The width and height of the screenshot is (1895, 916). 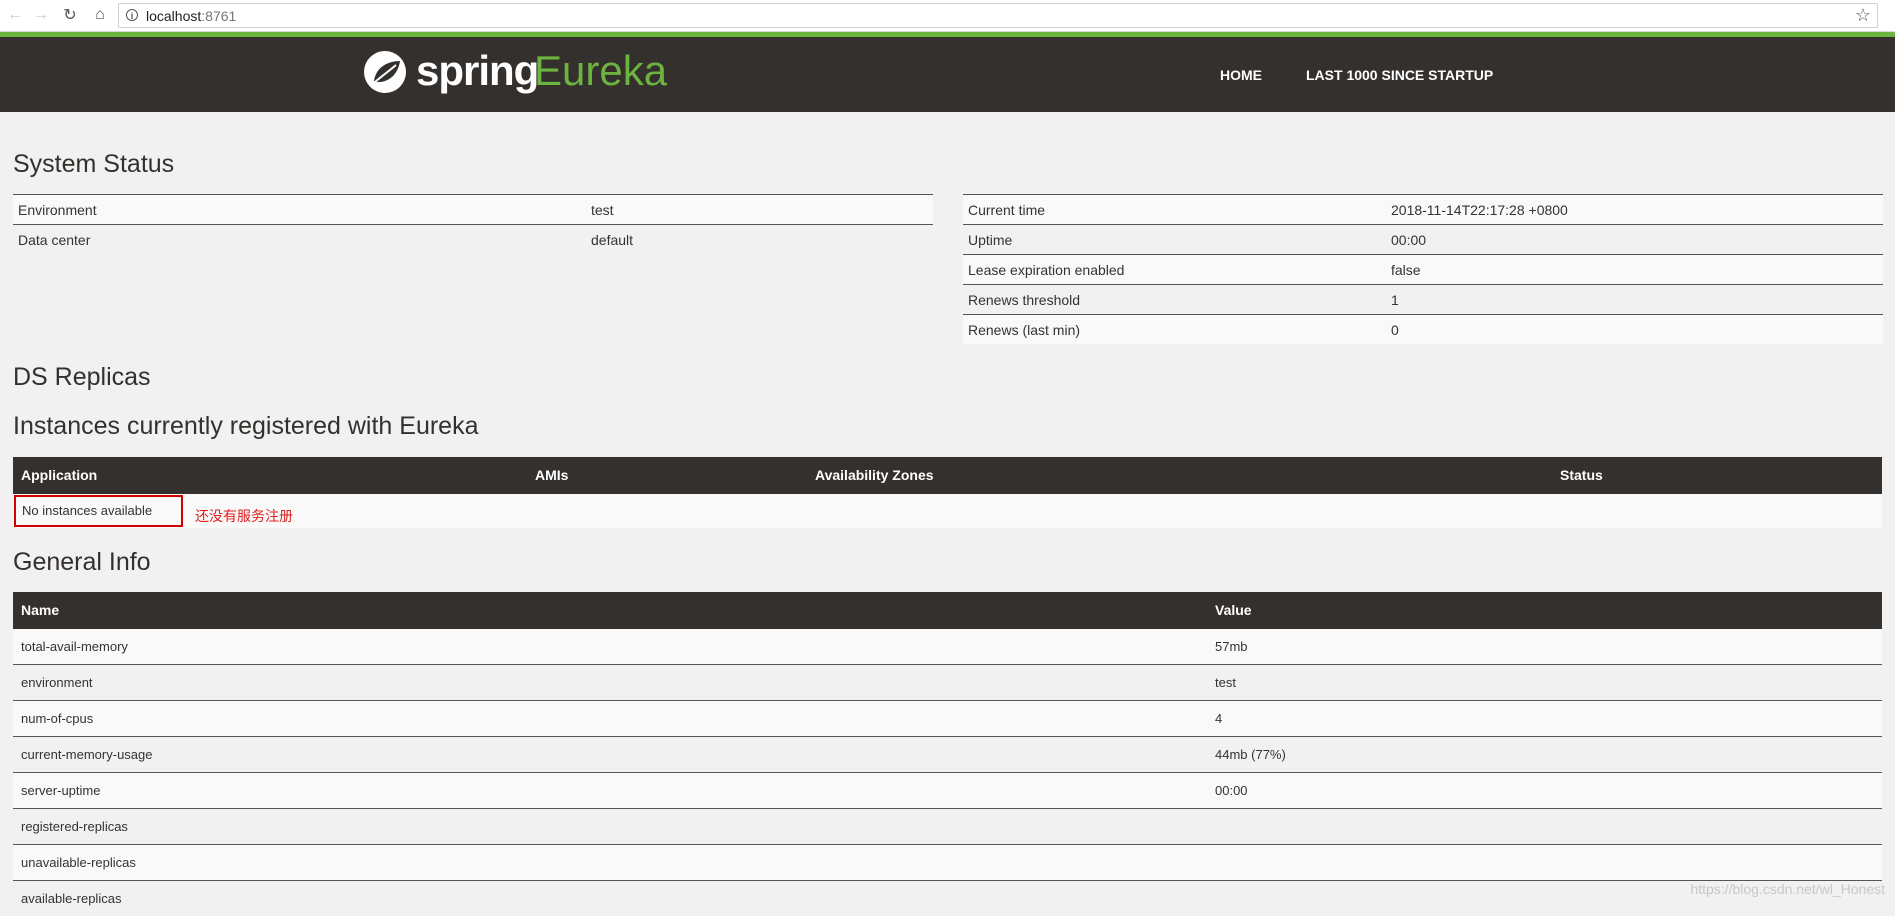 I want to click on info-name: registered-replicas, so click(x=74, y=826).